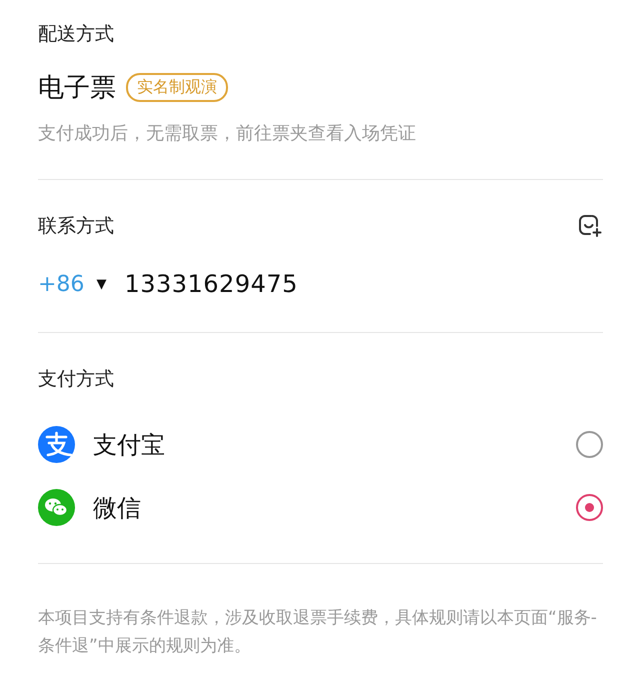 The height and width of the screenshot is (690, 640). What do you see at coordinates (177, 87) in the screenshot?
I see `real-name-badge: 实名制观演` at bounding box center [177, 87].